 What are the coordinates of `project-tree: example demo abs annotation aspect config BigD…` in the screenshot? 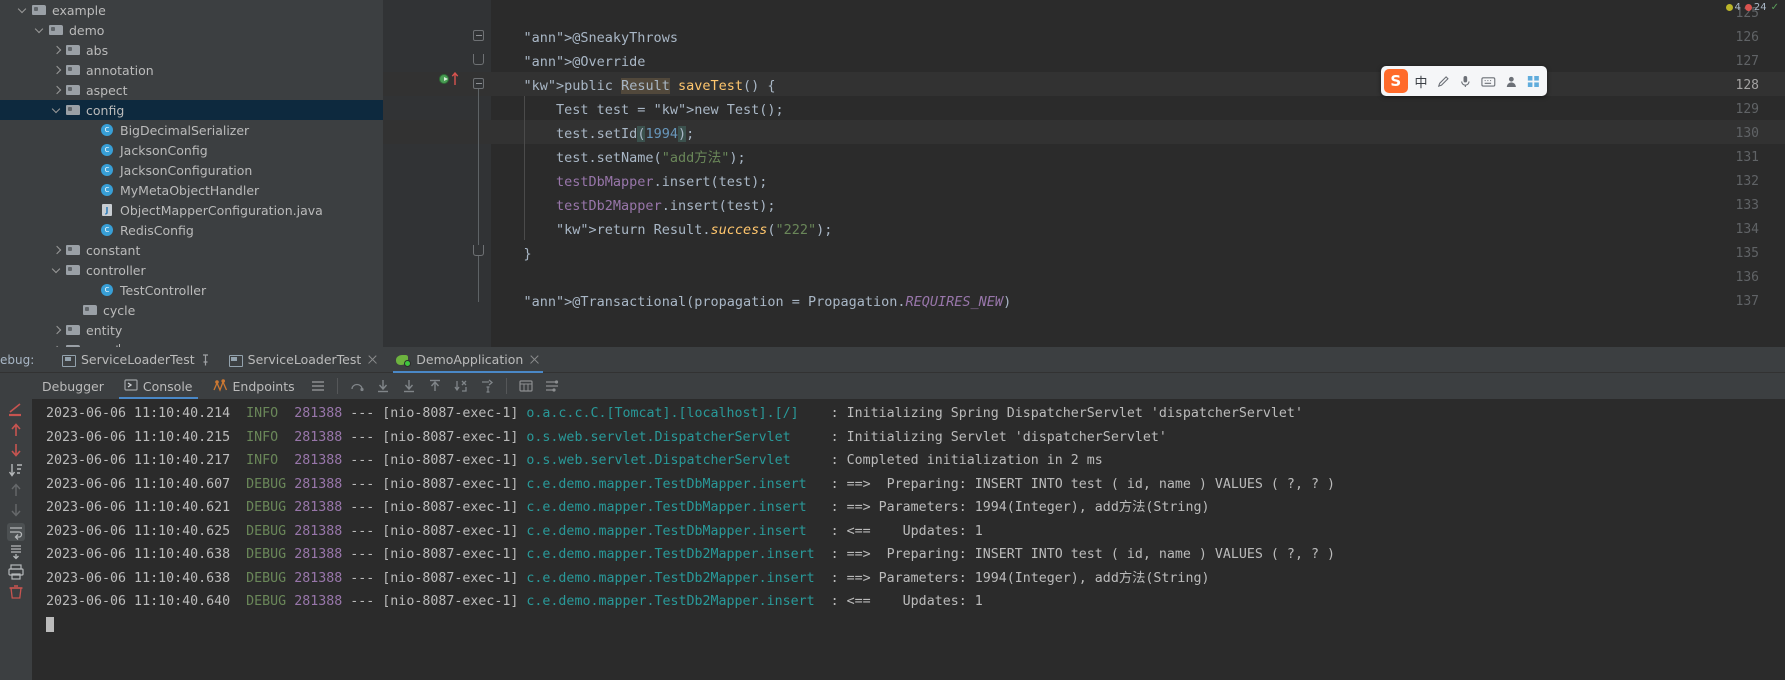 It's located at (191, 173).